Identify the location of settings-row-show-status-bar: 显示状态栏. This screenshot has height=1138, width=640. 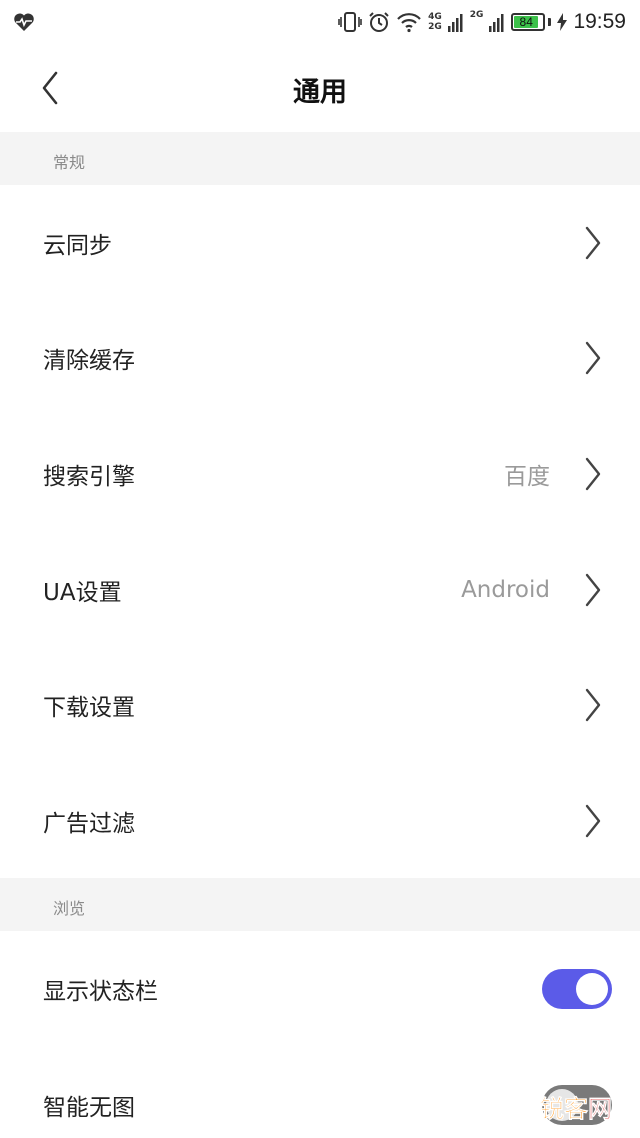
(320, 988).